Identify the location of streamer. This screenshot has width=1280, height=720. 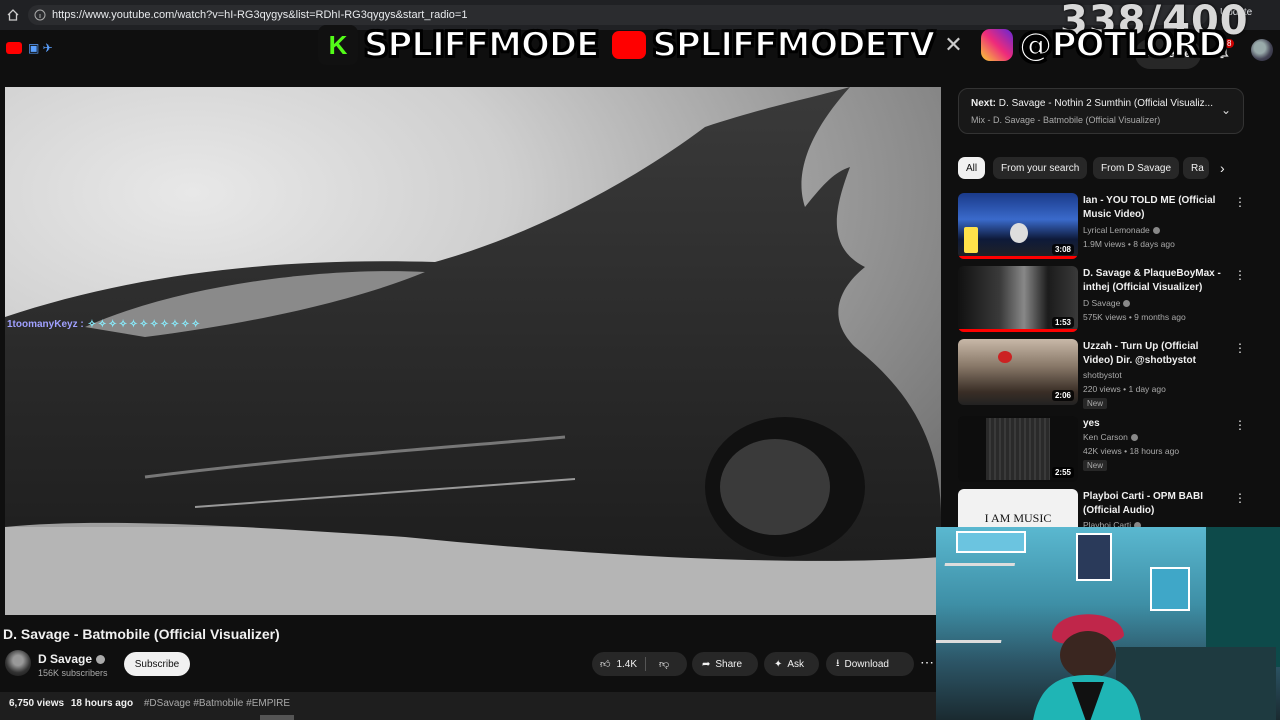
(1087, 667).